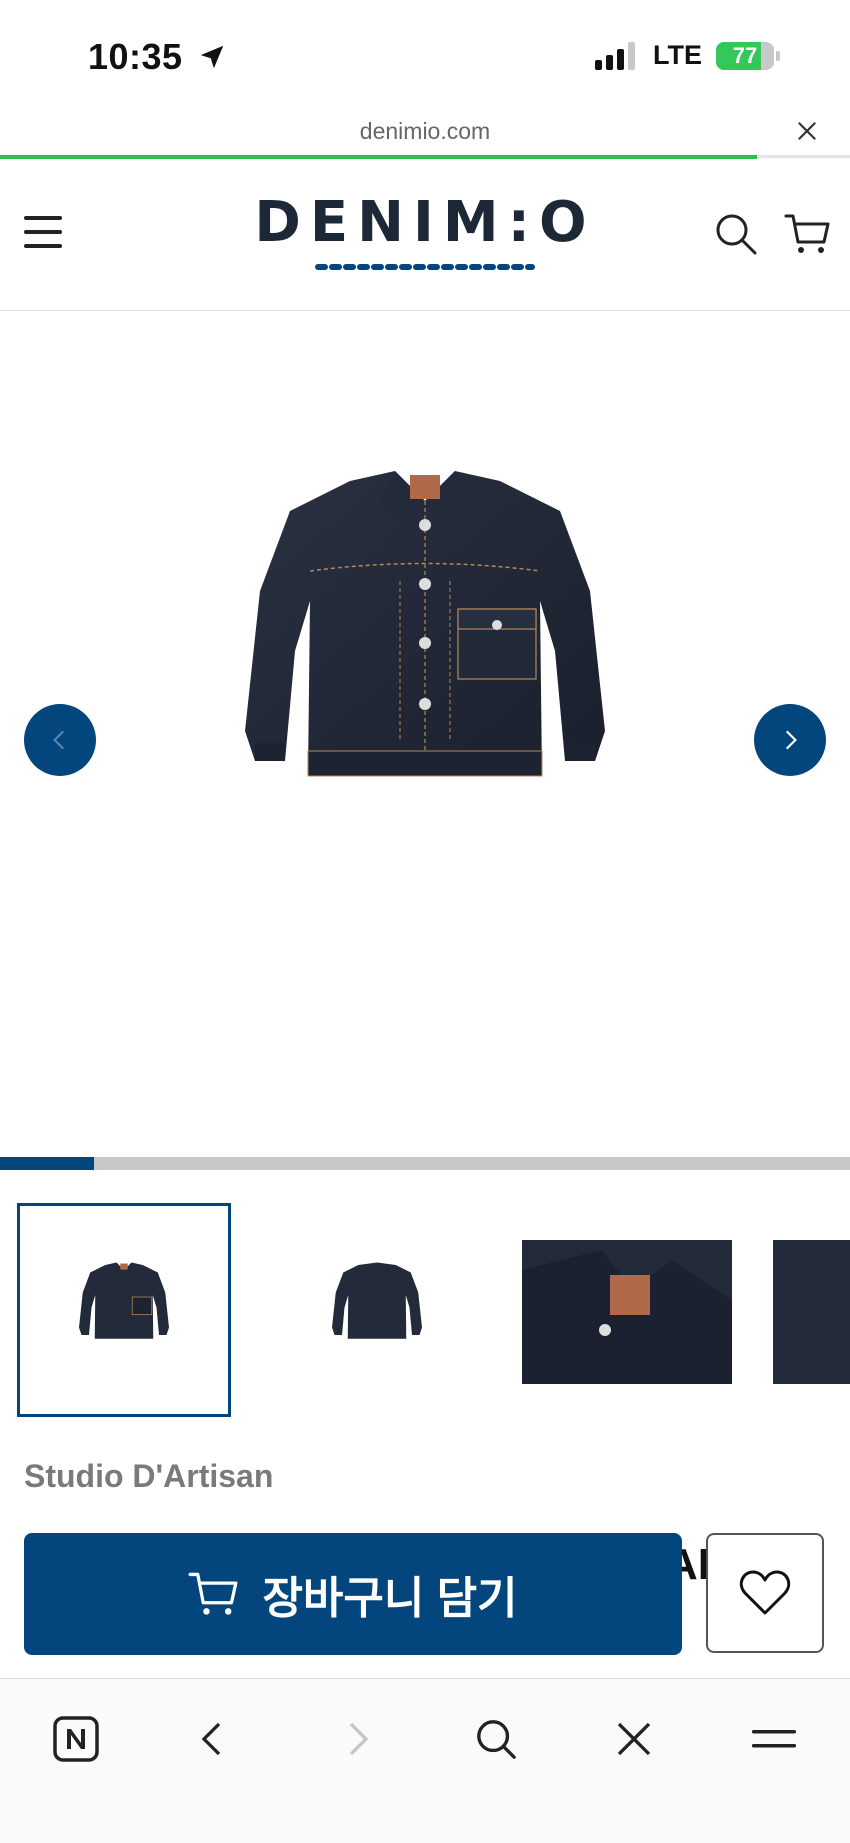 Image resolution: width=850 pixels, height=1843 pixels. I want to click on battery-icon: 77, so click(745, 55).